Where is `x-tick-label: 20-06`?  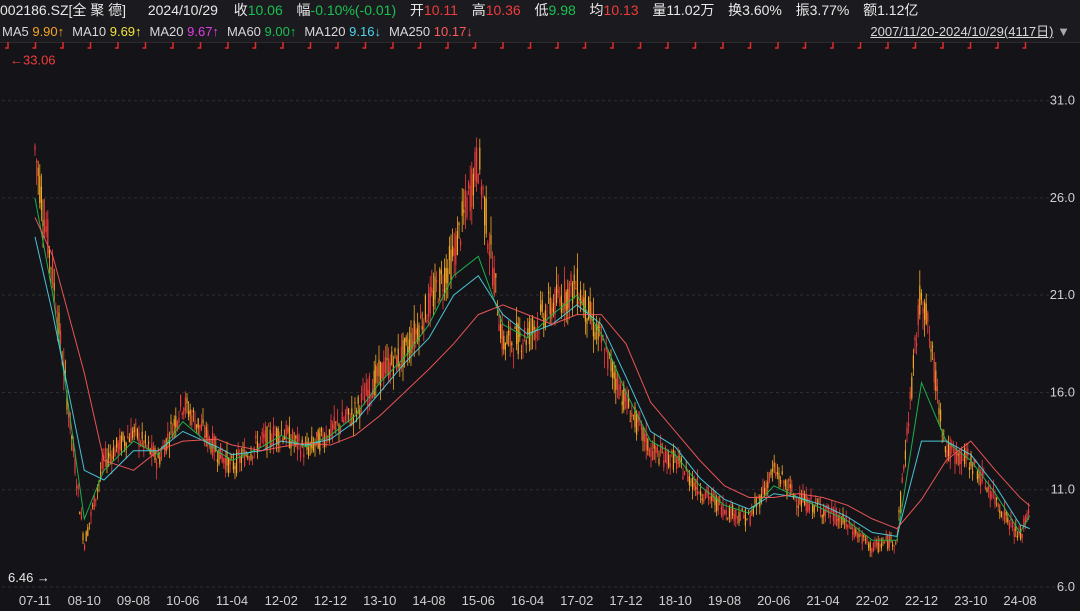
x-tick-label: 20-06 is located at coordinates (773, 600).